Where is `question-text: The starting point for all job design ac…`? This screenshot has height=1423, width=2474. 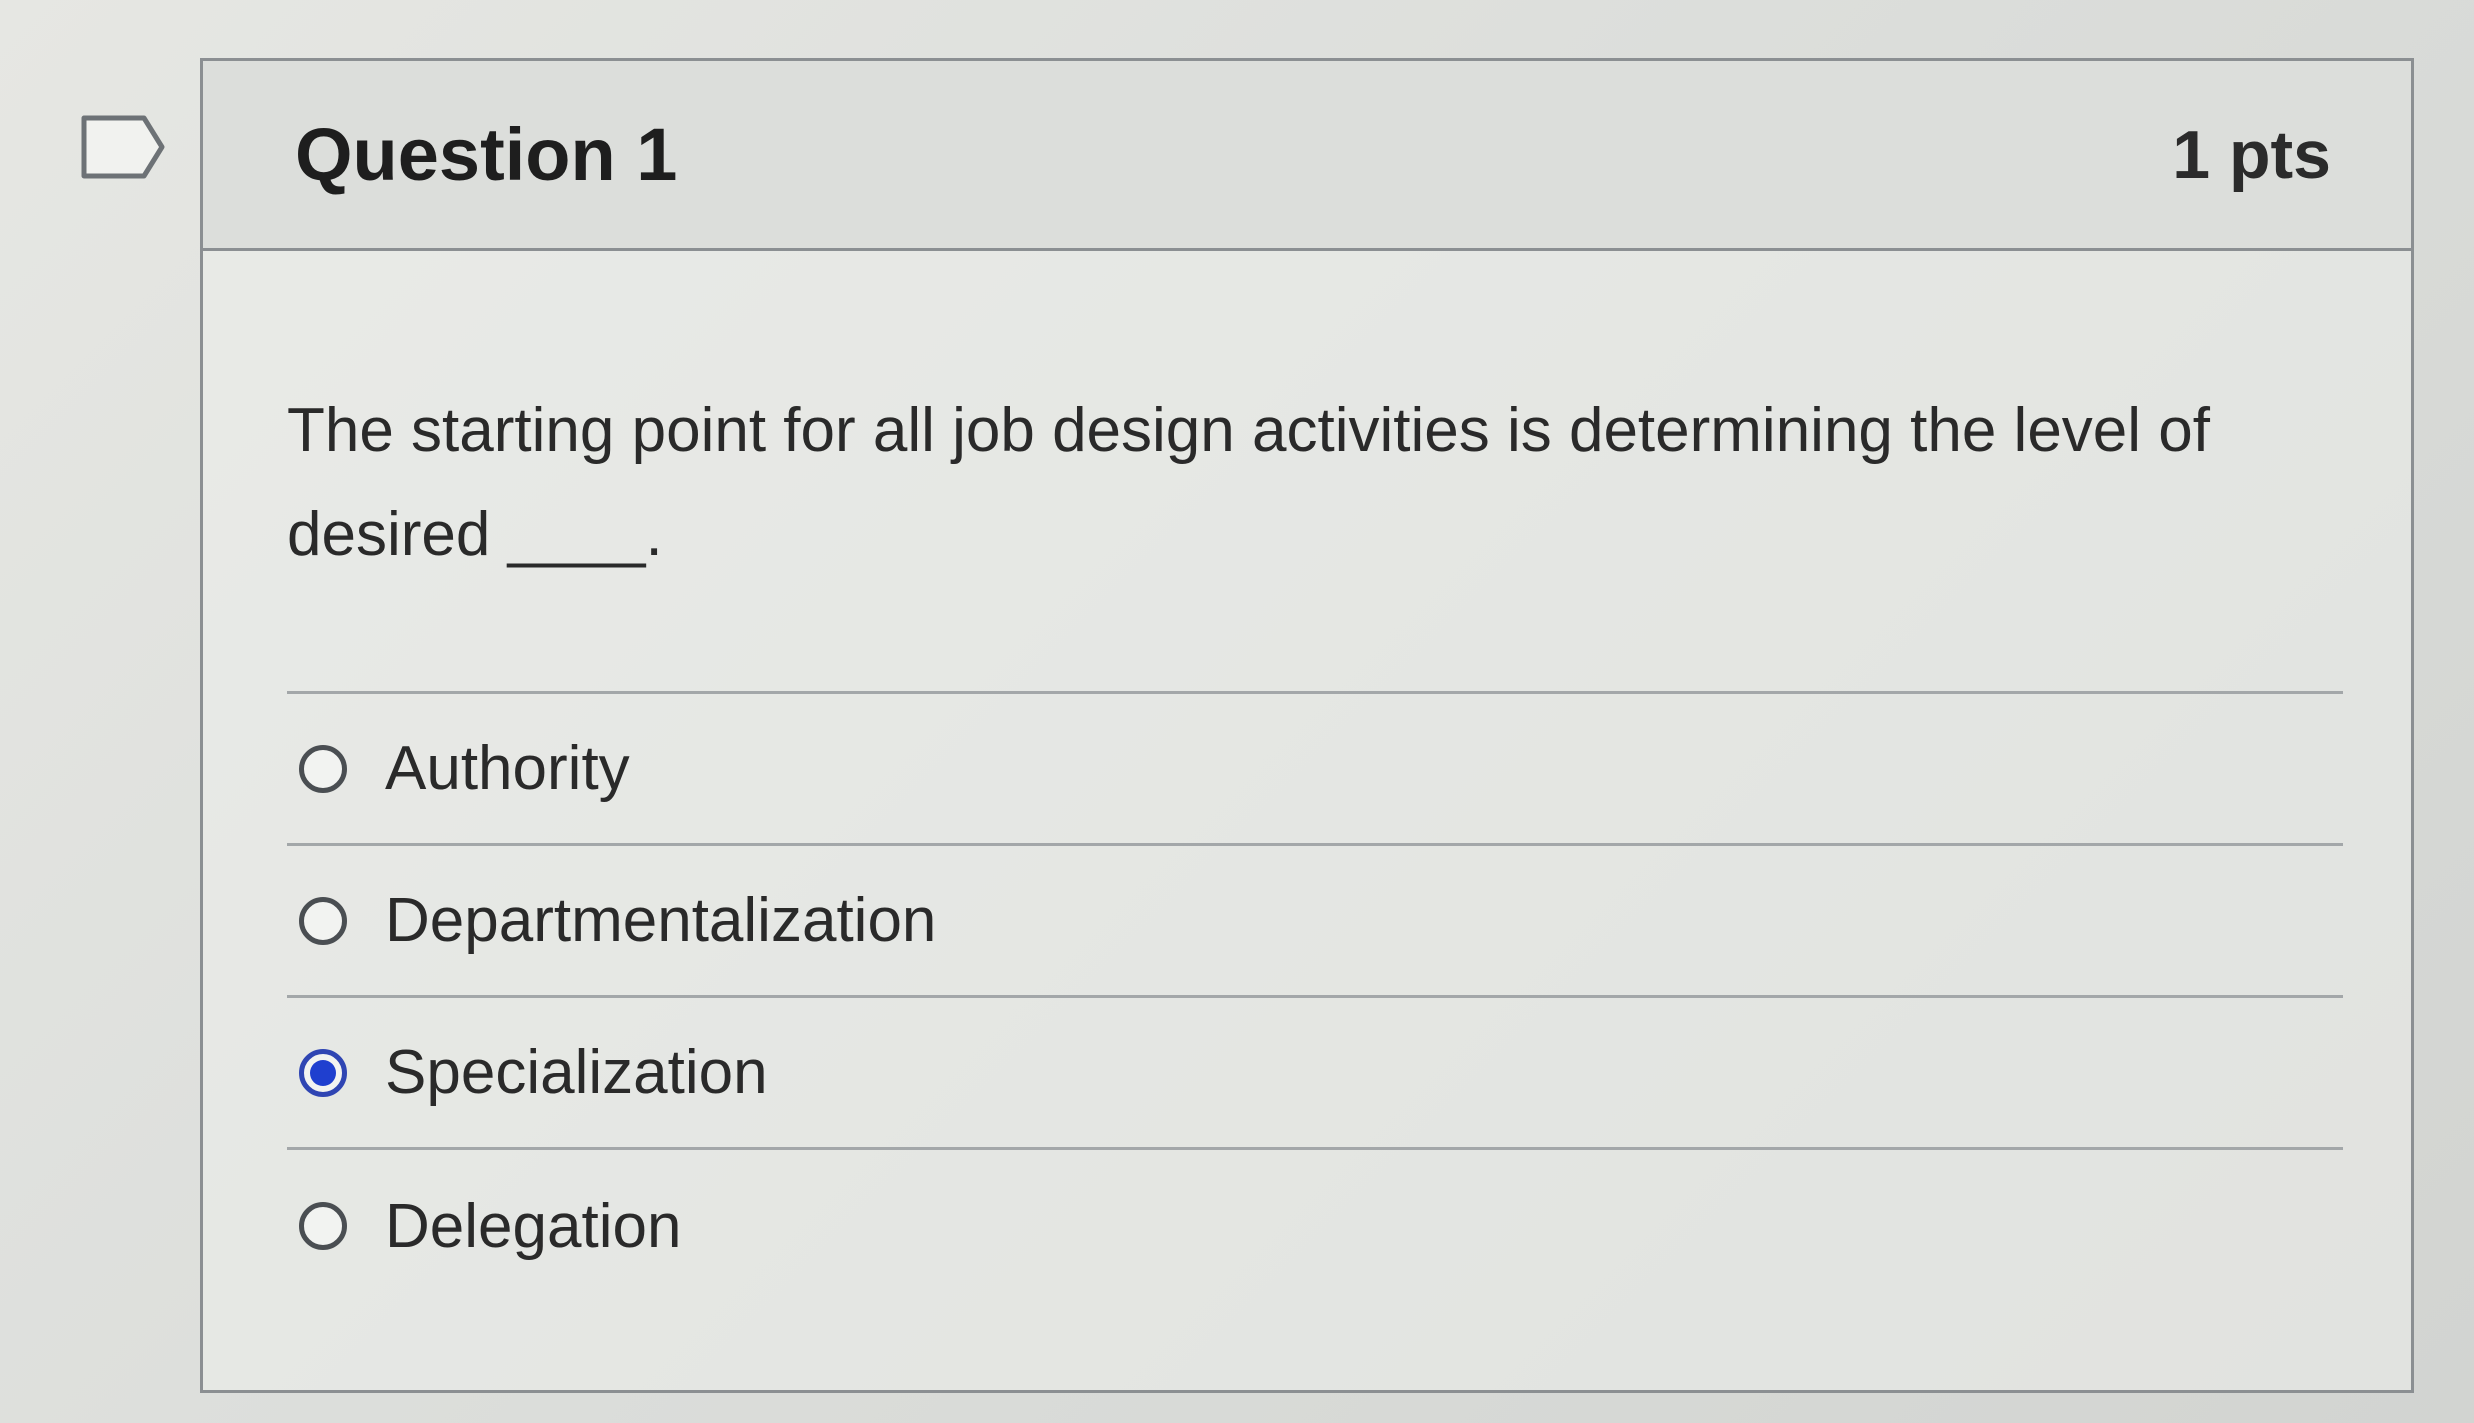
question-text: The starting point for all job design ac… is located at coordinates (1248, 482).